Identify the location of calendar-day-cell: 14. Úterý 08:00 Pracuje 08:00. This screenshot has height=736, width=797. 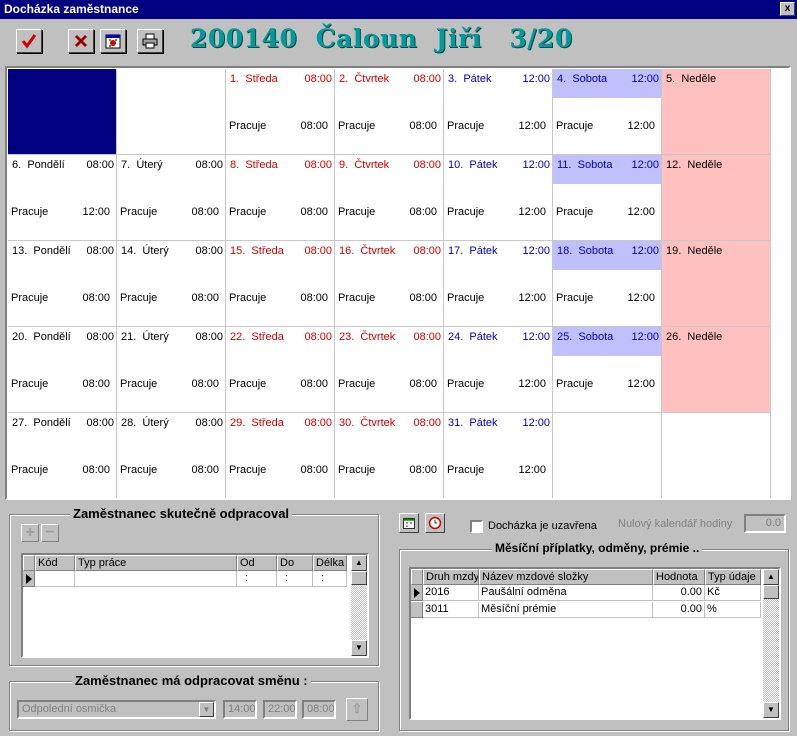
(171, 284).